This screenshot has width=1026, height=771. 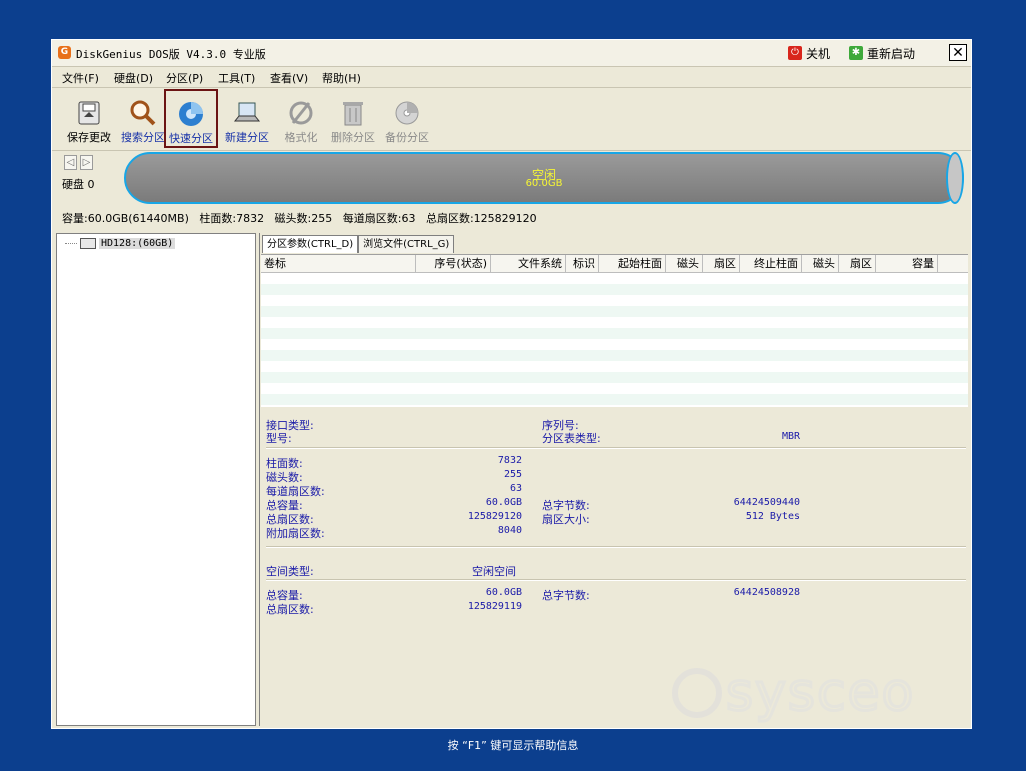 What do you see at coordinates (289, 78) in the screenshot?
I see `menu-view: 查看(V)` at bounding box center [289, 78].